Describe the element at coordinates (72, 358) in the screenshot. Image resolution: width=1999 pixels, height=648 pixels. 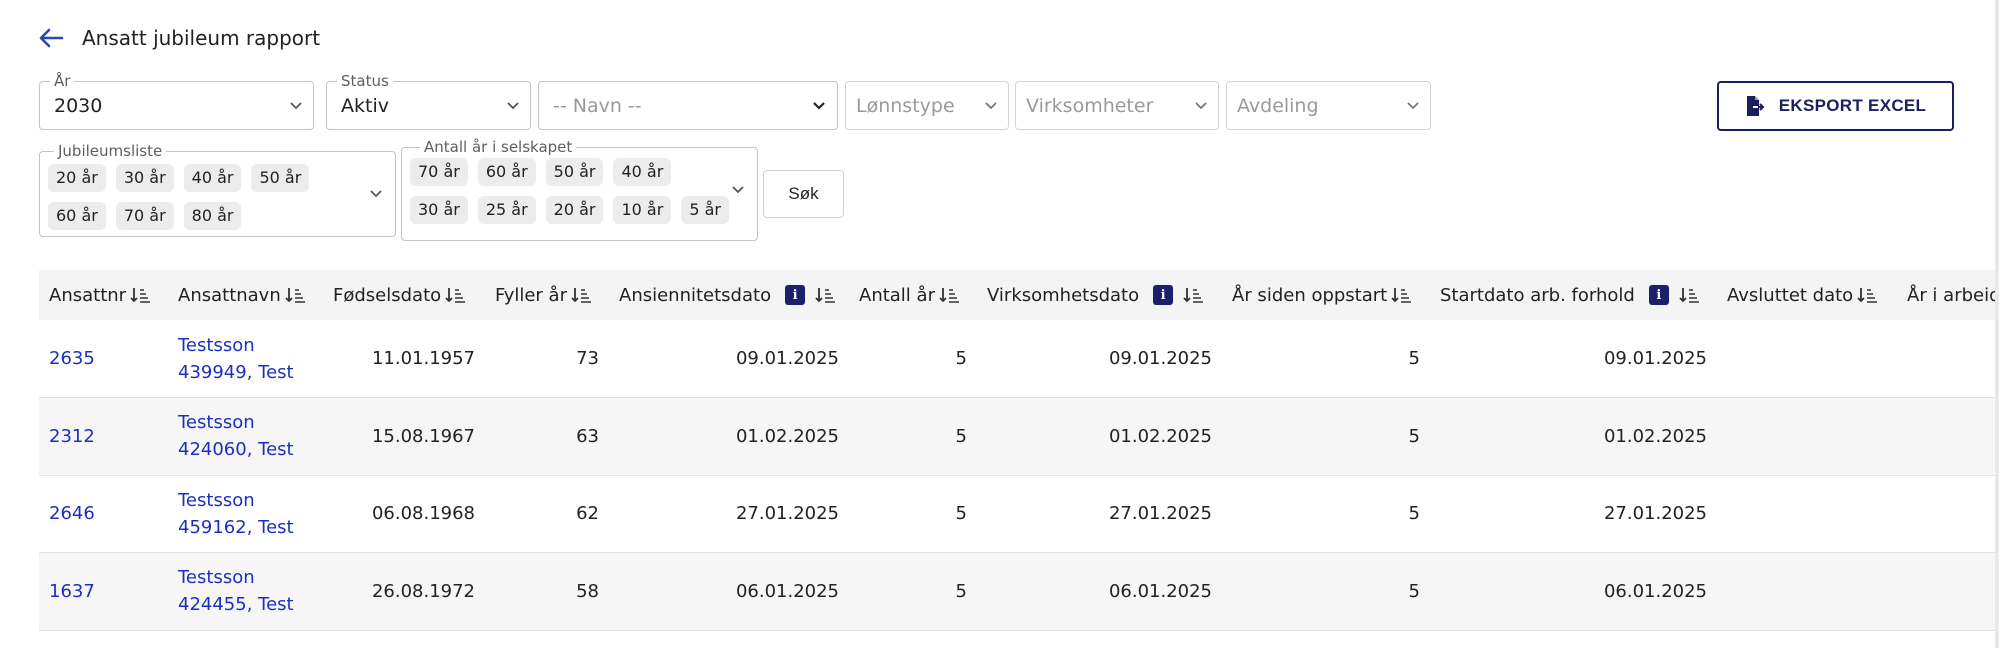
I see `employee-id-link: 2635` at that location.